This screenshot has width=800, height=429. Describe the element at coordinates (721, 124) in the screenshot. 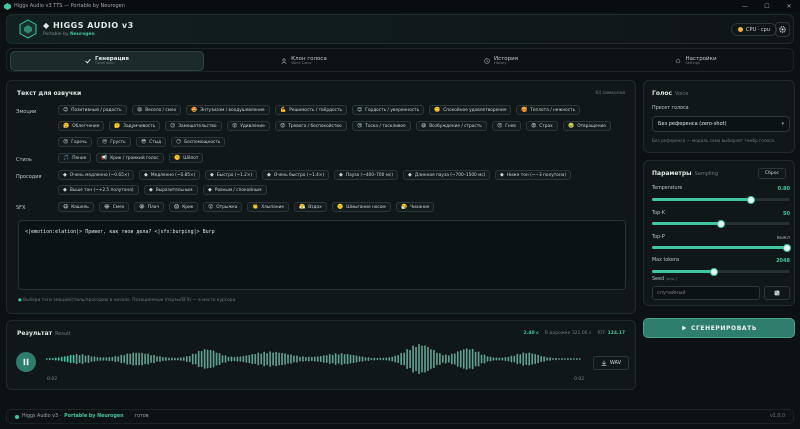

I see `voice-preset-select: Без референса (zero-shot) ▾` at that location.